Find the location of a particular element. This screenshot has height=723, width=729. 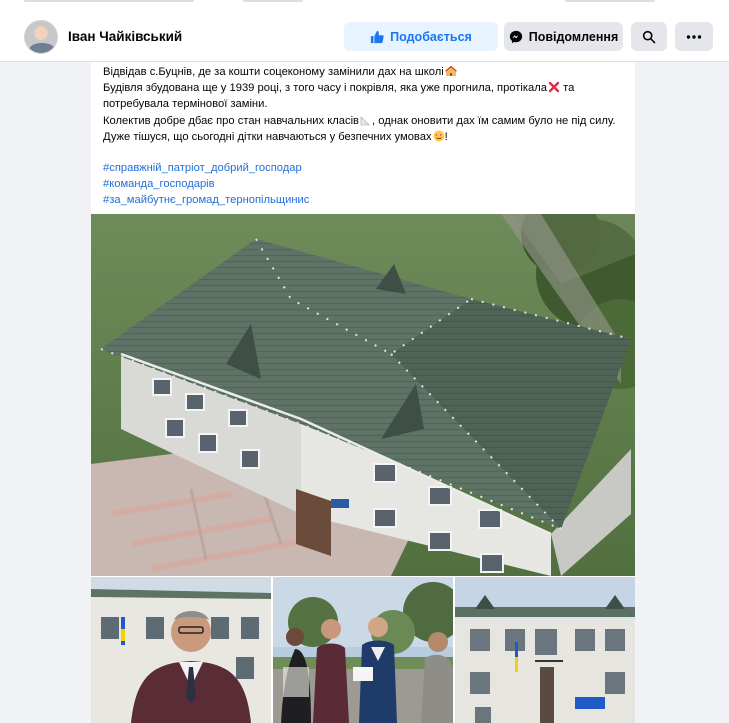

like-button: Подобається is located at coordinates (421, 36).